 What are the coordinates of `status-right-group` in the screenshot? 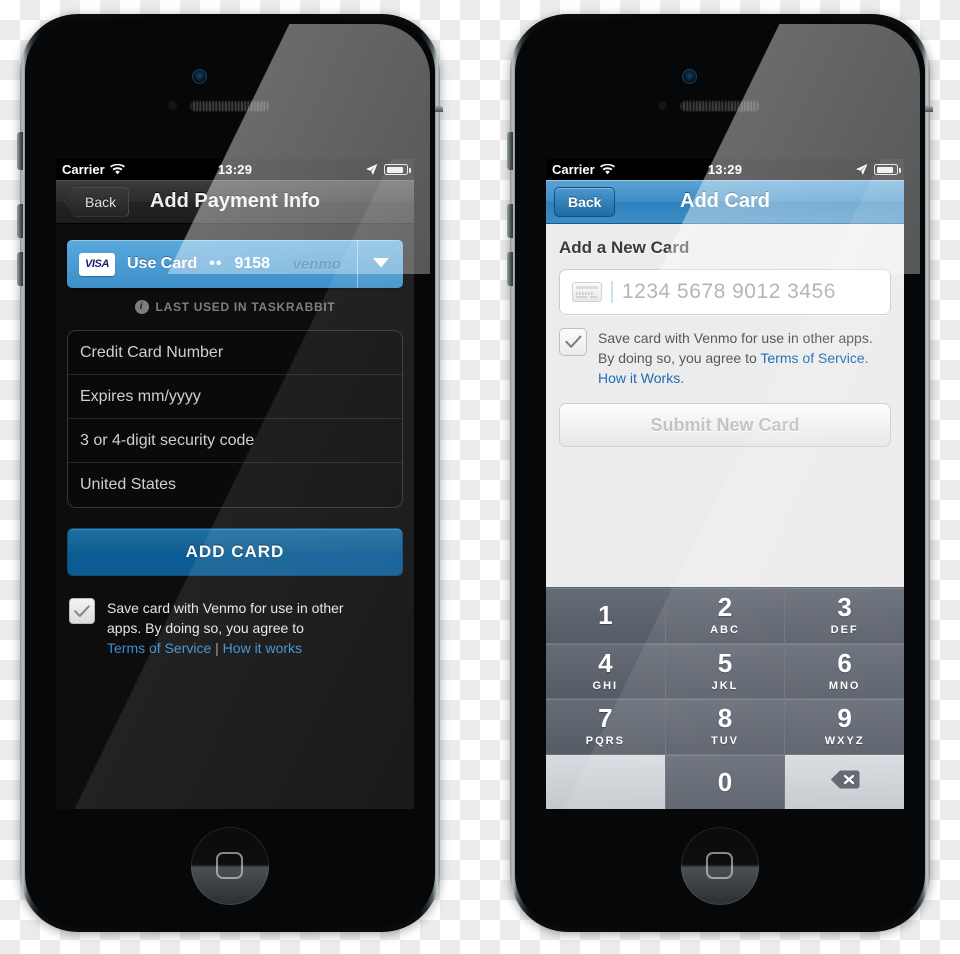 It's located at (388, 169).